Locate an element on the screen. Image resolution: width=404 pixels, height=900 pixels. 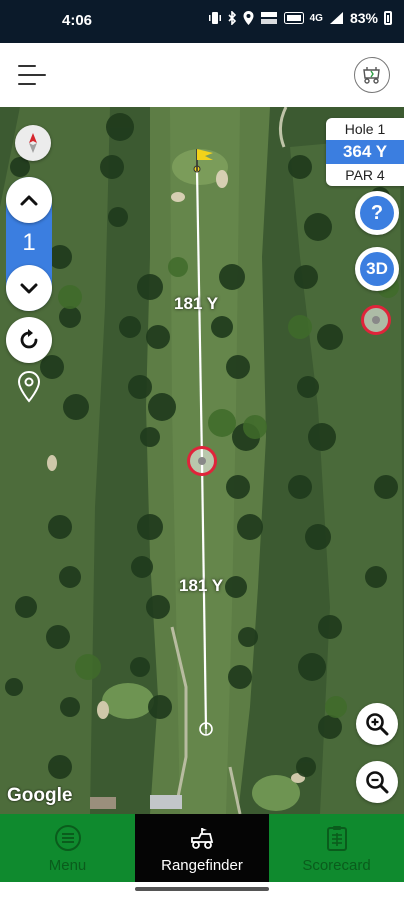
distance-from-tee-label: 181 Y is located at coordinates (201, 585).